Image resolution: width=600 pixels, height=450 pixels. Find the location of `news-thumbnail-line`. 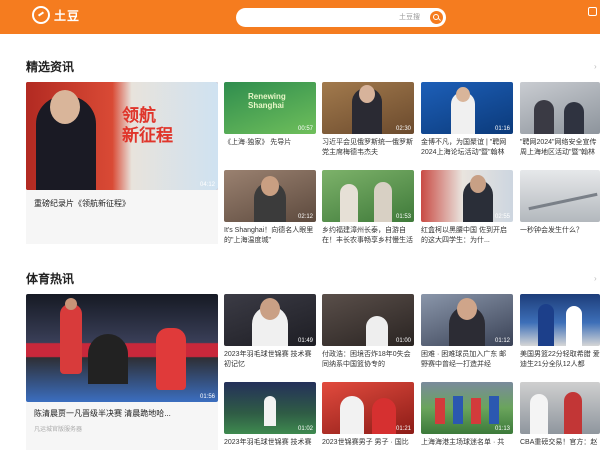

news-thumbnail-line is located at coordinates (563, 201).